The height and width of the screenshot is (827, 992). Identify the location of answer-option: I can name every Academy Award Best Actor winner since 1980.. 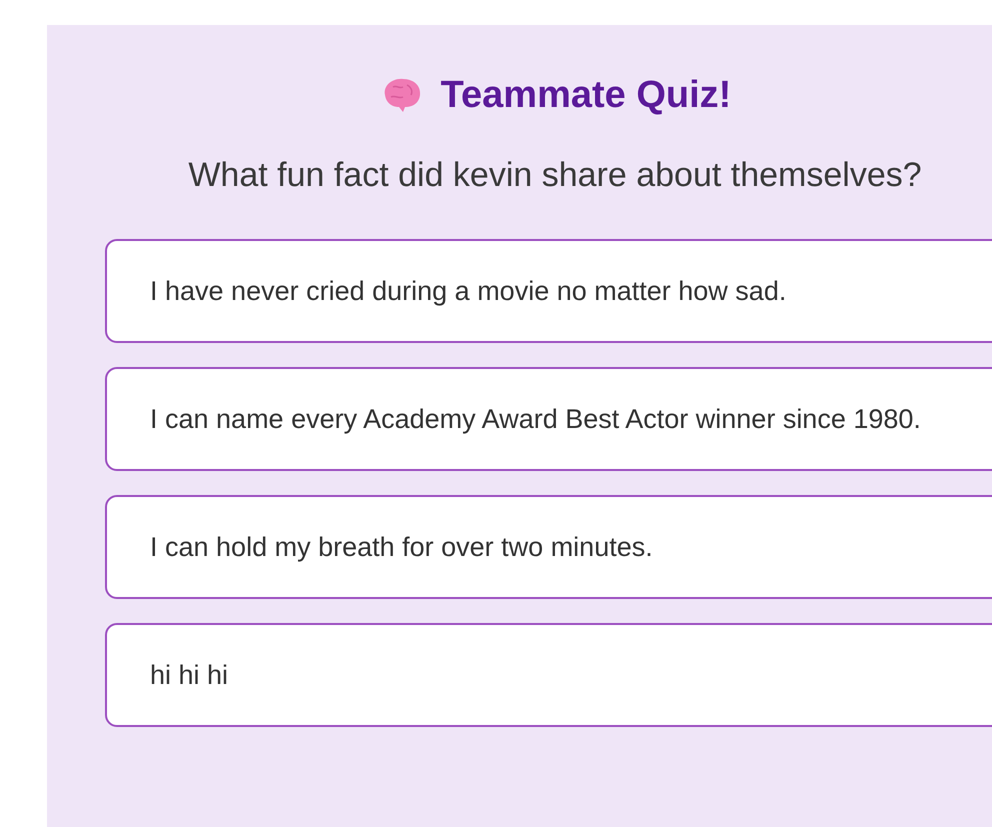
(548, 419).